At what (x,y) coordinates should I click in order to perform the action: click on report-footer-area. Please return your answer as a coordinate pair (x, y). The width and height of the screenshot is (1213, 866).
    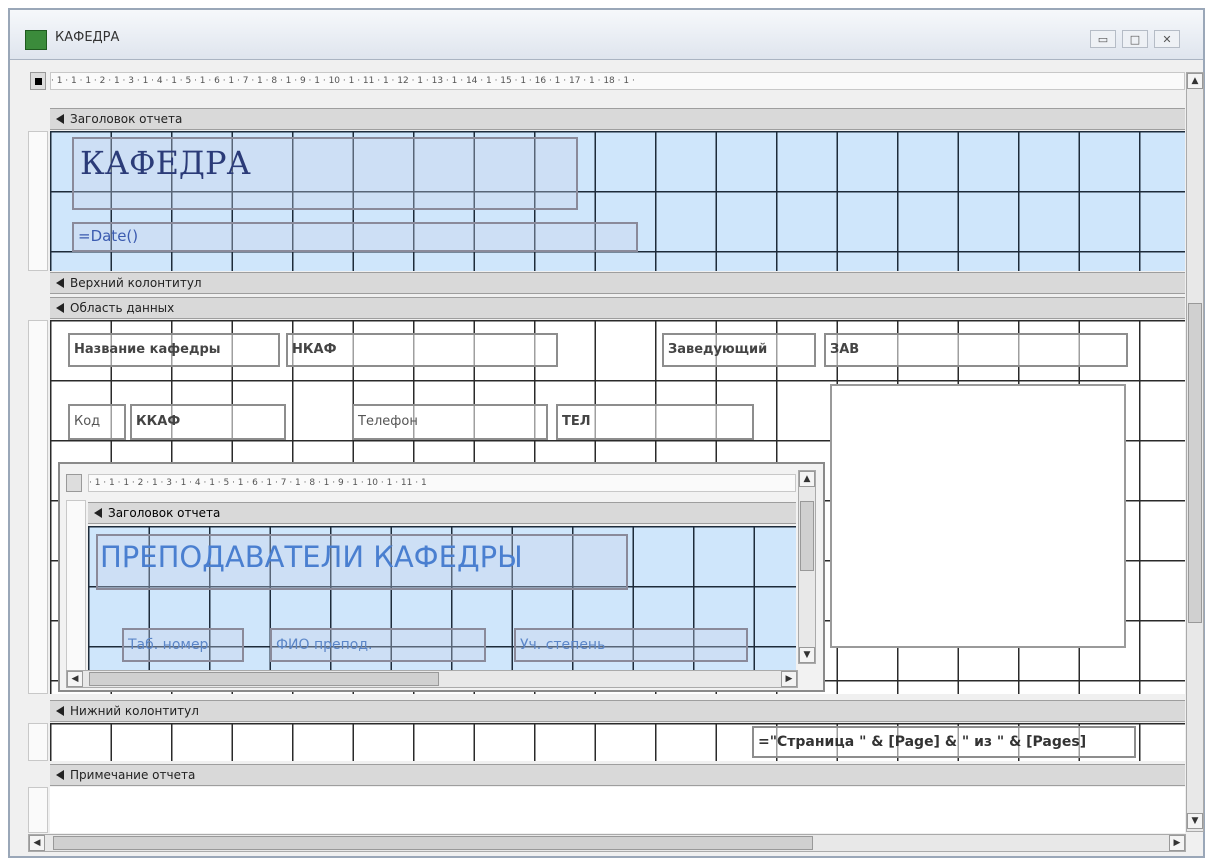
    Looking at the image, I should click on (617, 810).